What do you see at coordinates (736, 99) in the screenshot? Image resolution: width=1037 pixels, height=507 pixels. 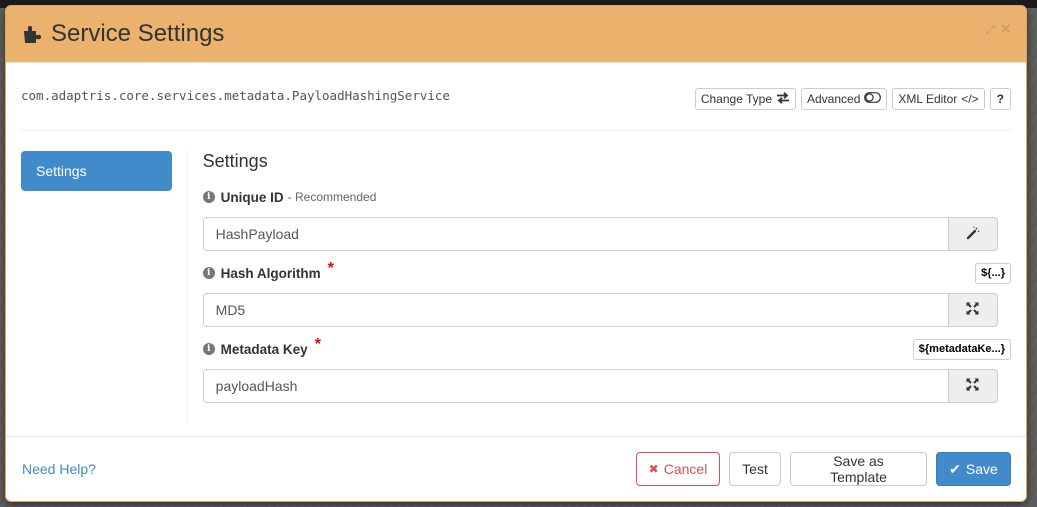 I see `change-type-label: Change Type` at bounding box center [736, 99].